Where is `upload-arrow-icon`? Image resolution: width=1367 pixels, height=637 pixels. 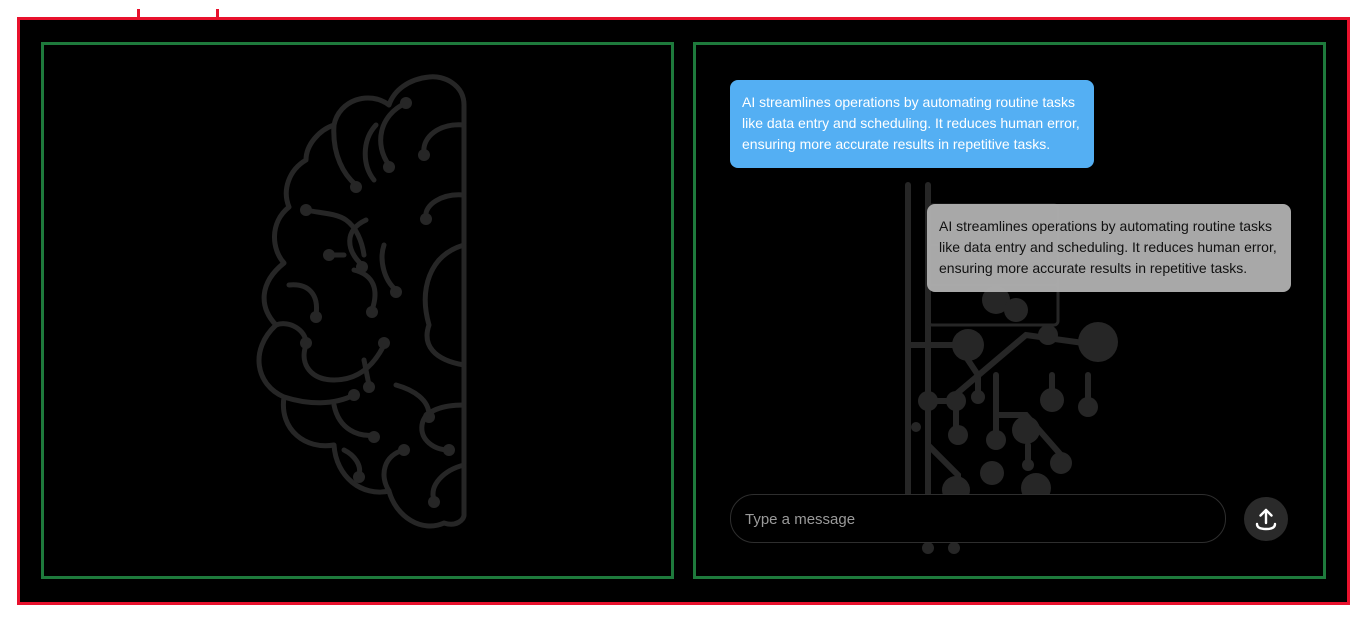 upload-arrow-icon is located at coordinates (1266, 519).